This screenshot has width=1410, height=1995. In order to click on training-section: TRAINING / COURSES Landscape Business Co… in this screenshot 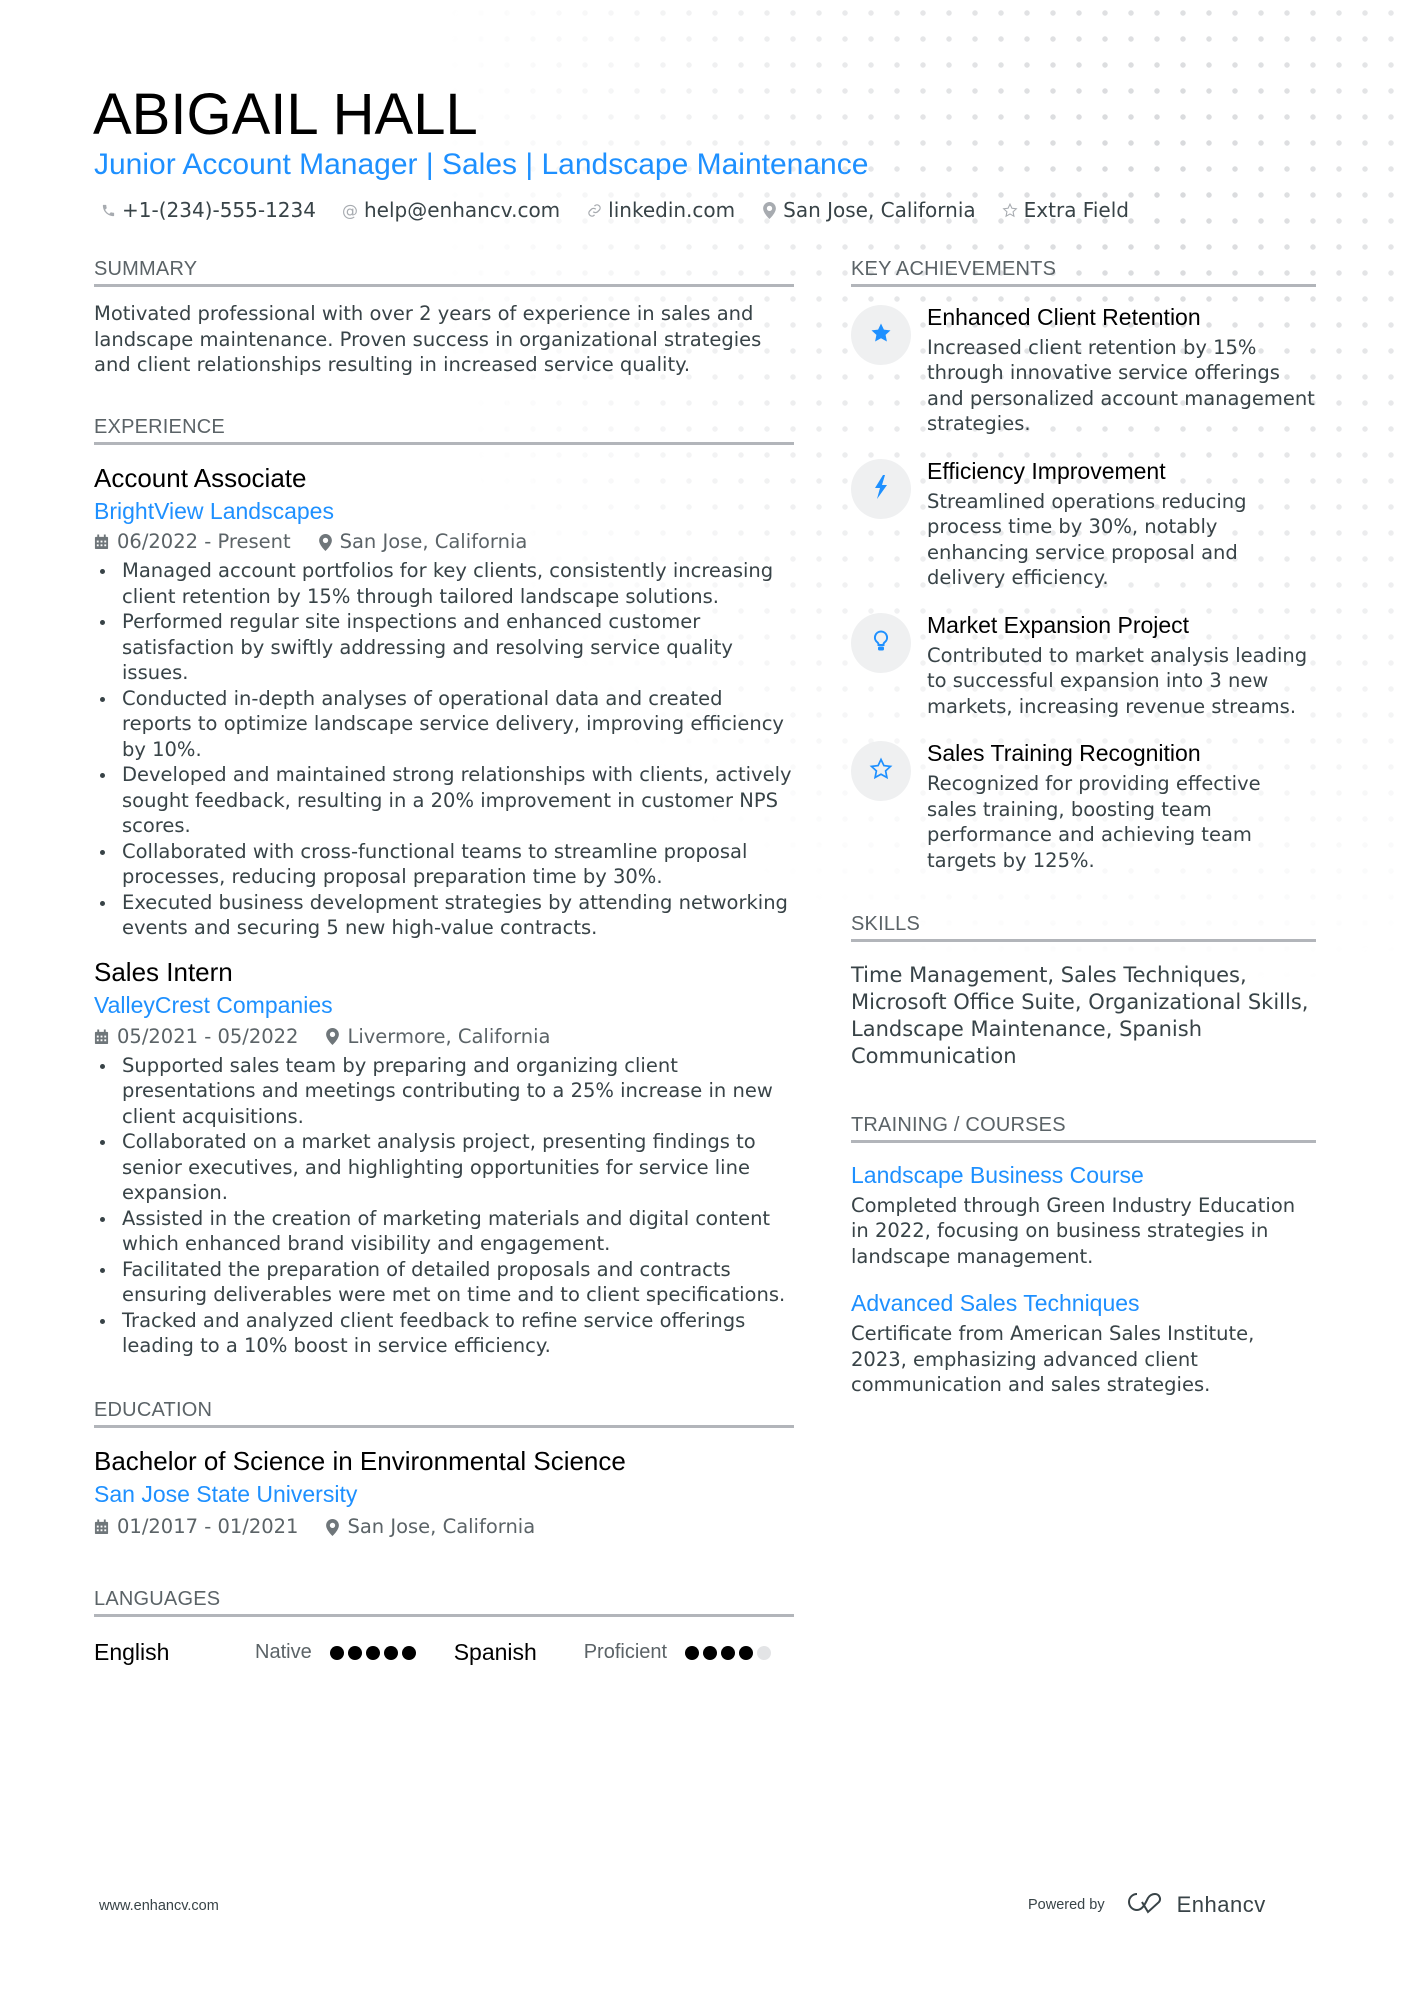, I will do `click(1083, 1256)`.